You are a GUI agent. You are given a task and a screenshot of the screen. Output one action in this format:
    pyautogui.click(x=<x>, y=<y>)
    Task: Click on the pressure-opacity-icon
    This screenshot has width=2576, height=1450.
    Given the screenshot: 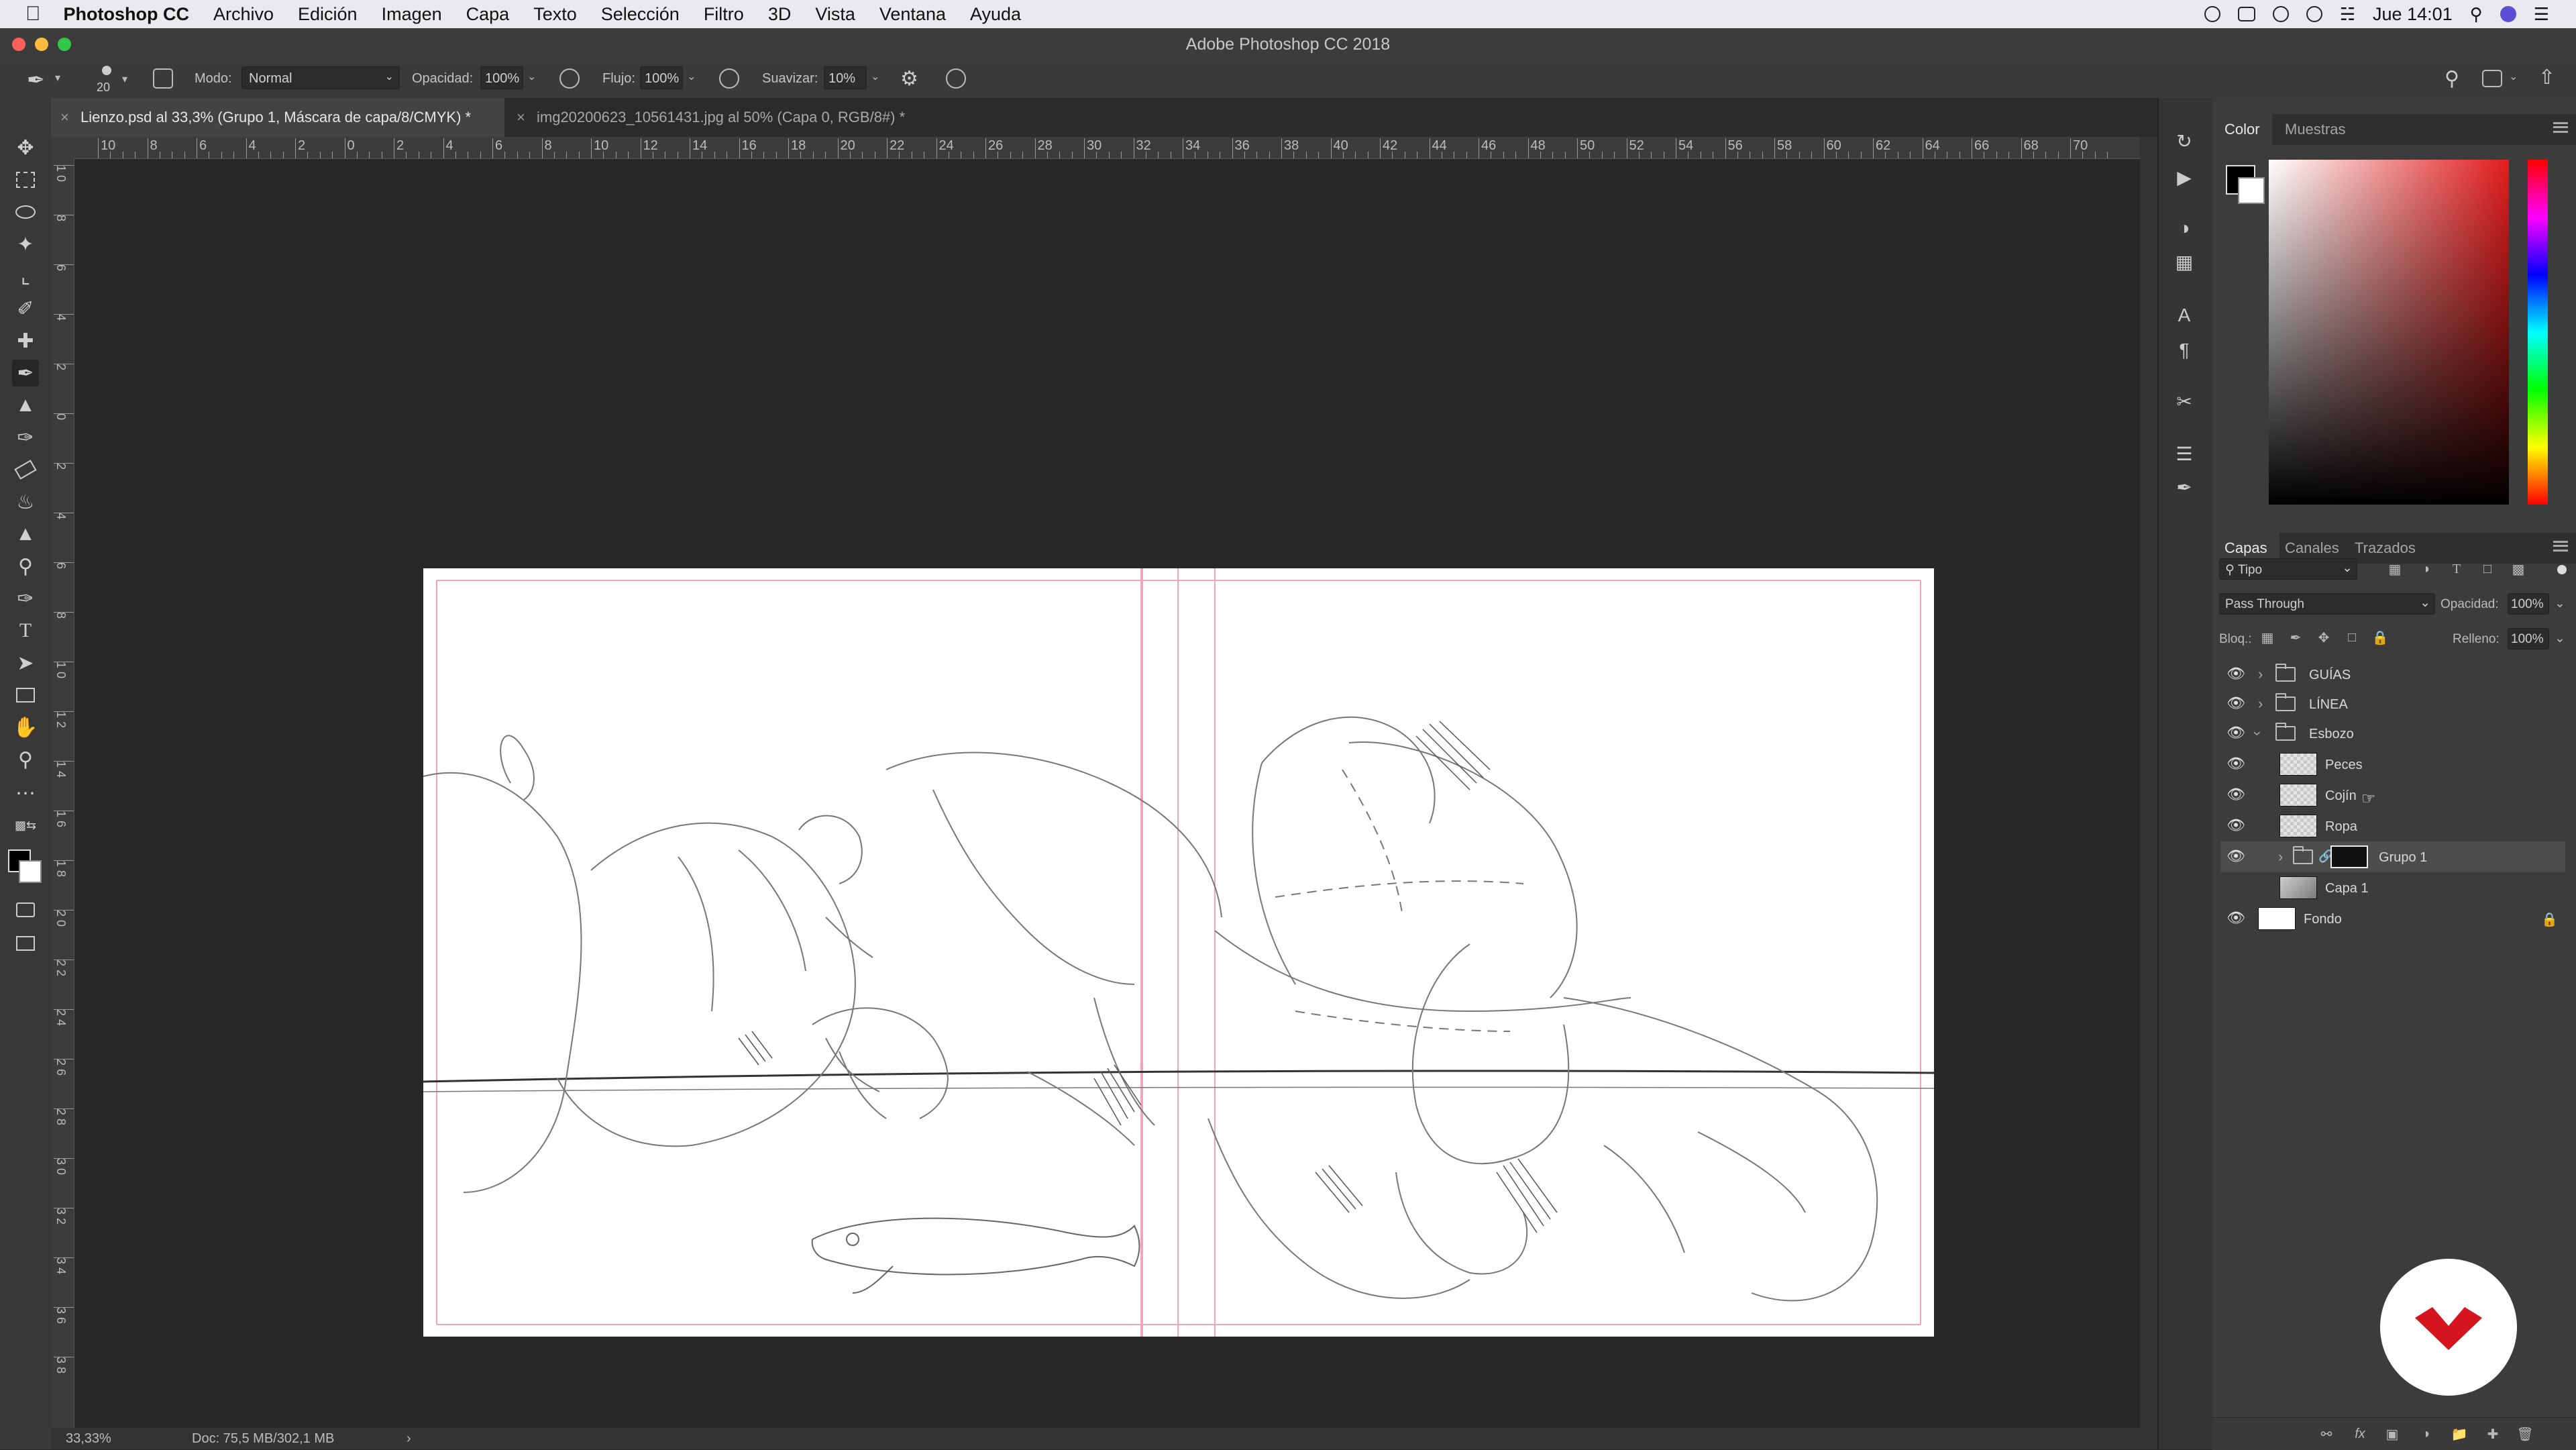 What is the action you would take?
    pyautogui.click(x=569, y=78)
    